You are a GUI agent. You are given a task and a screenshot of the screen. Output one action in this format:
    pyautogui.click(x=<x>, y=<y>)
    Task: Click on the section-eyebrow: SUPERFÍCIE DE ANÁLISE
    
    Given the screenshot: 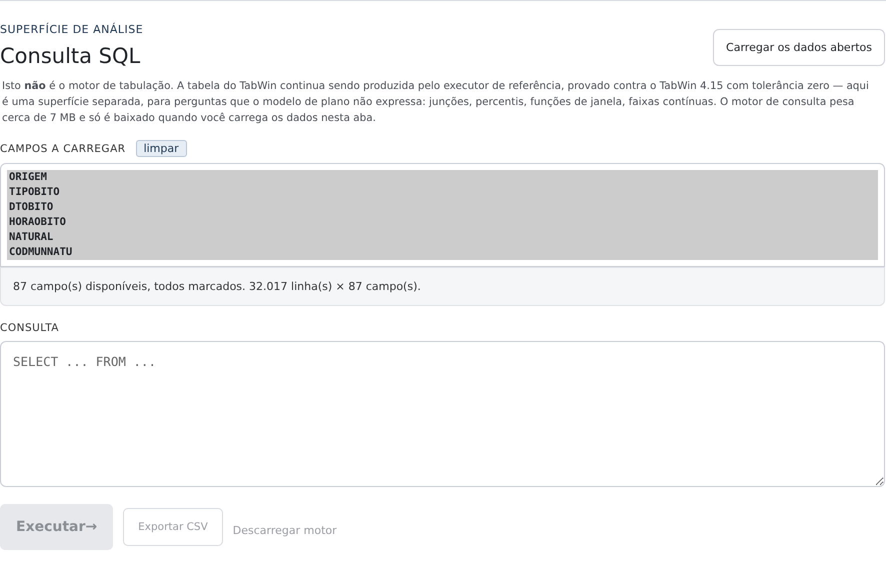 What is the action you would take?
    pyautogui.click(x=72, y=29)
    